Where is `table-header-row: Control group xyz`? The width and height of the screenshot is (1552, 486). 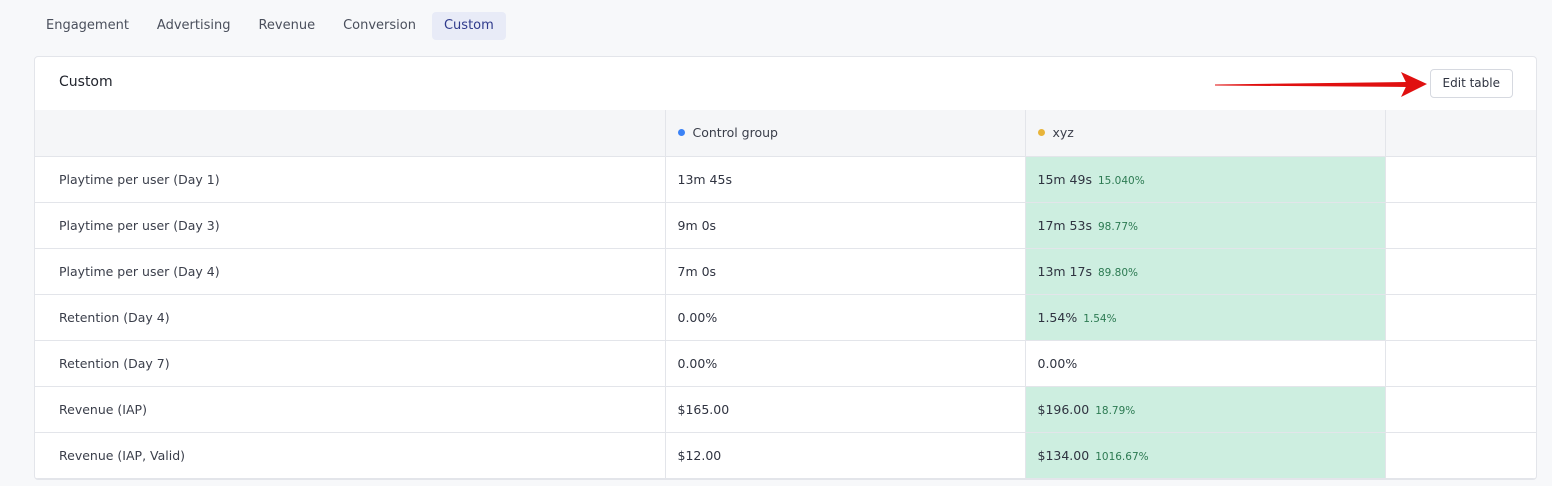 table-header-row: Control group xyz is located at coordinates (785, 133).